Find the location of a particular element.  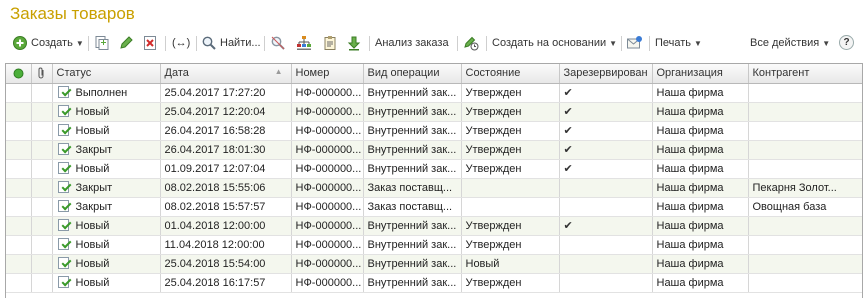

date-cell: 25.04.2017 17:27:20 is located at coordinates (226, 93).